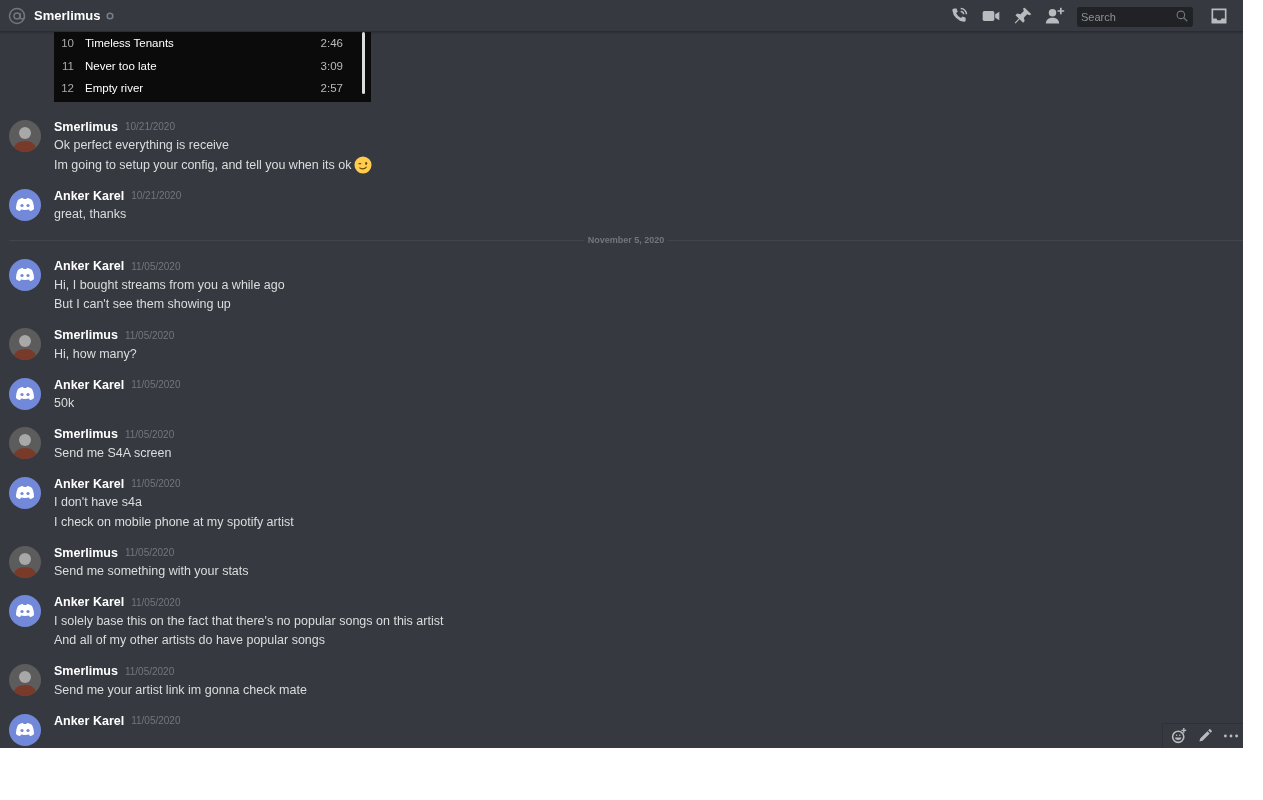 The width and height of the screenshot is (1263, 800). I want to click on date-divider-label: November 5, 2020, so click(626, 240).